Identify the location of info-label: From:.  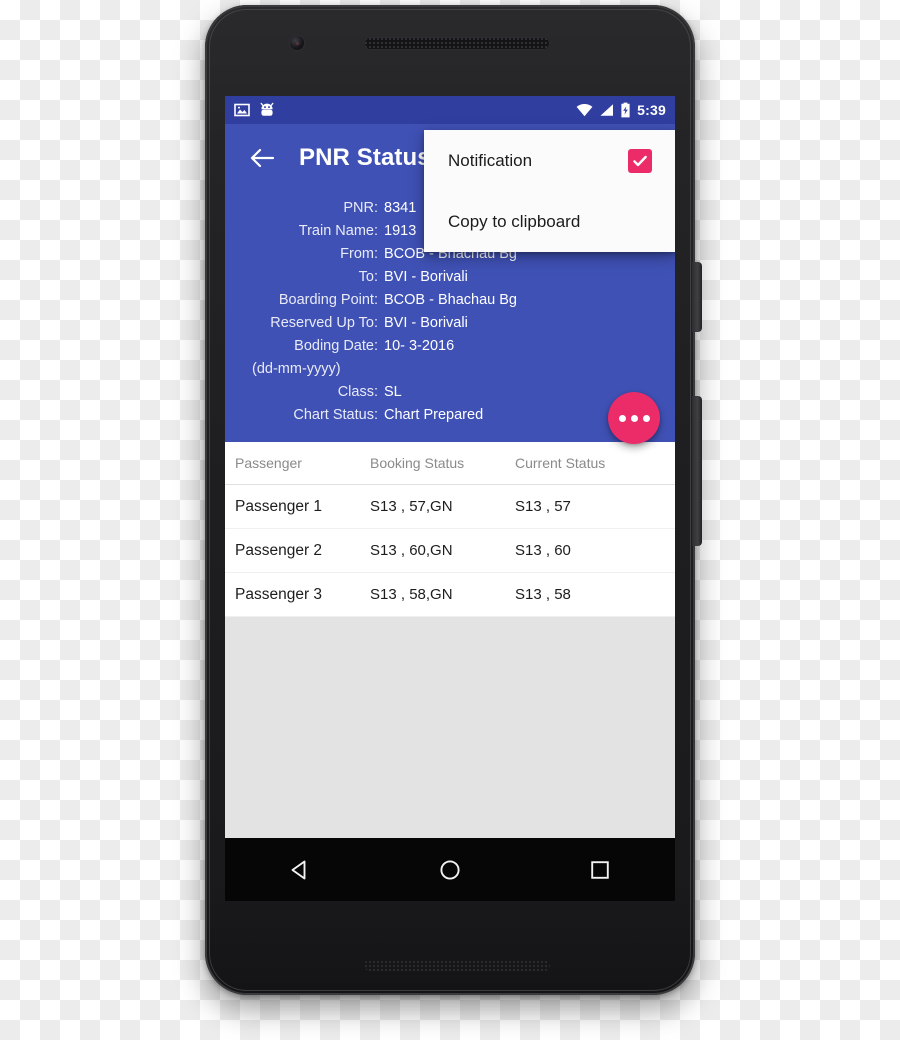
(359, 254).